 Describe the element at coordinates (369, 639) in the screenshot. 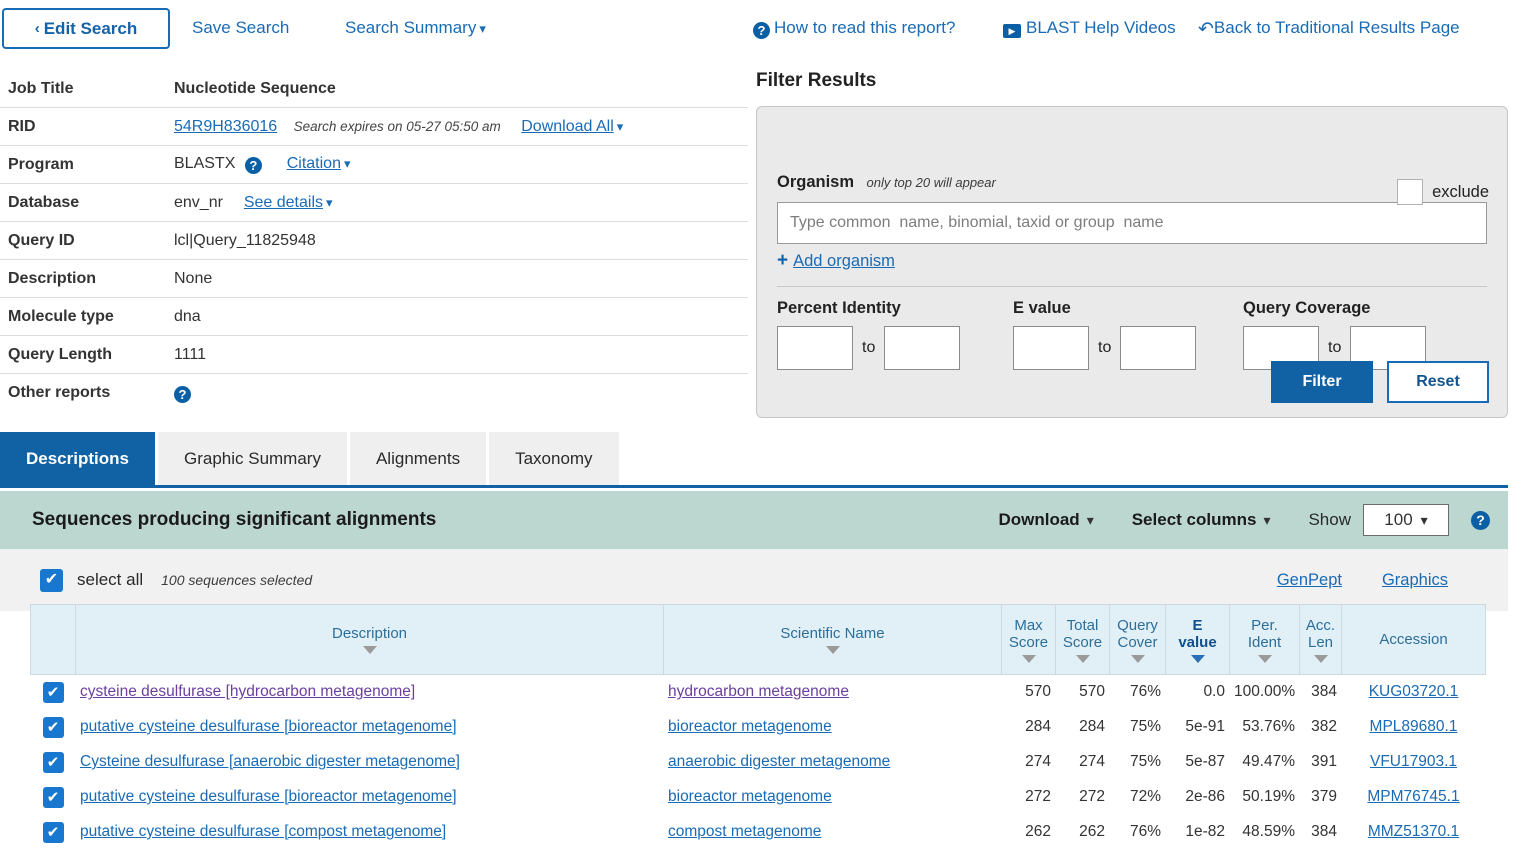

I see `th-description: Description` at that location.